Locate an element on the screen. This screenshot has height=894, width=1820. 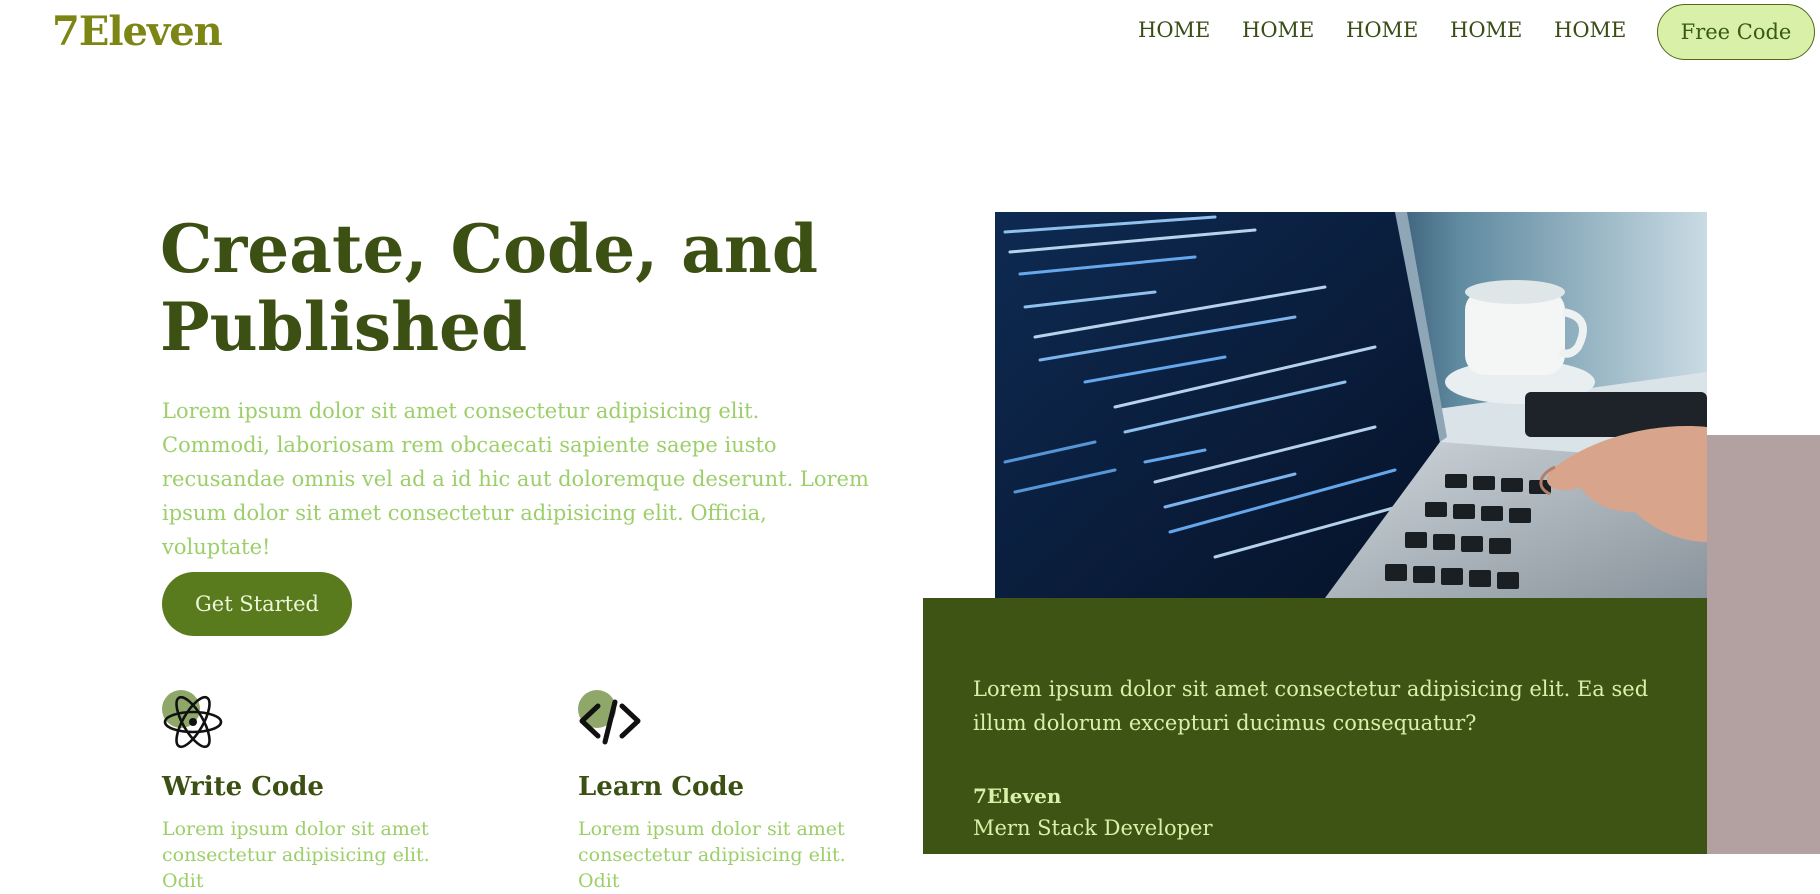
feature-title: Write Code is located at coordinates (243, 787).